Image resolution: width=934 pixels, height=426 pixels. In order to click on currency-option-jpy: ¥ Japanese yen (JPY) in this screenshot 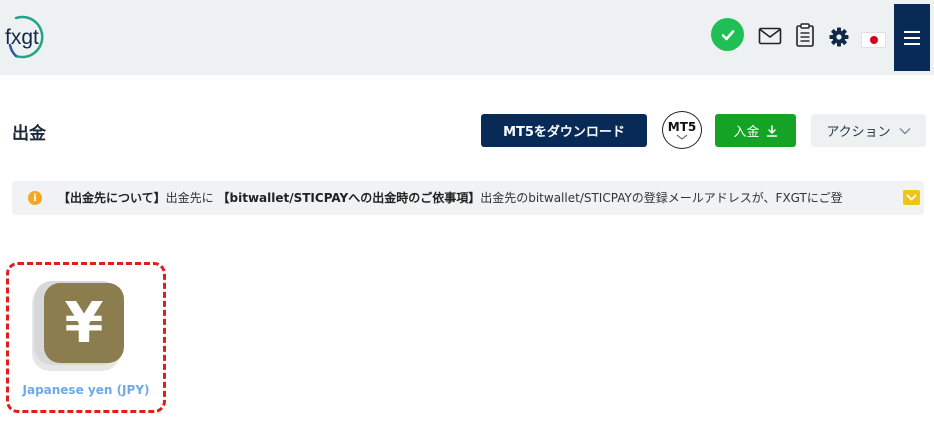, I will do `click(86, 337)`.